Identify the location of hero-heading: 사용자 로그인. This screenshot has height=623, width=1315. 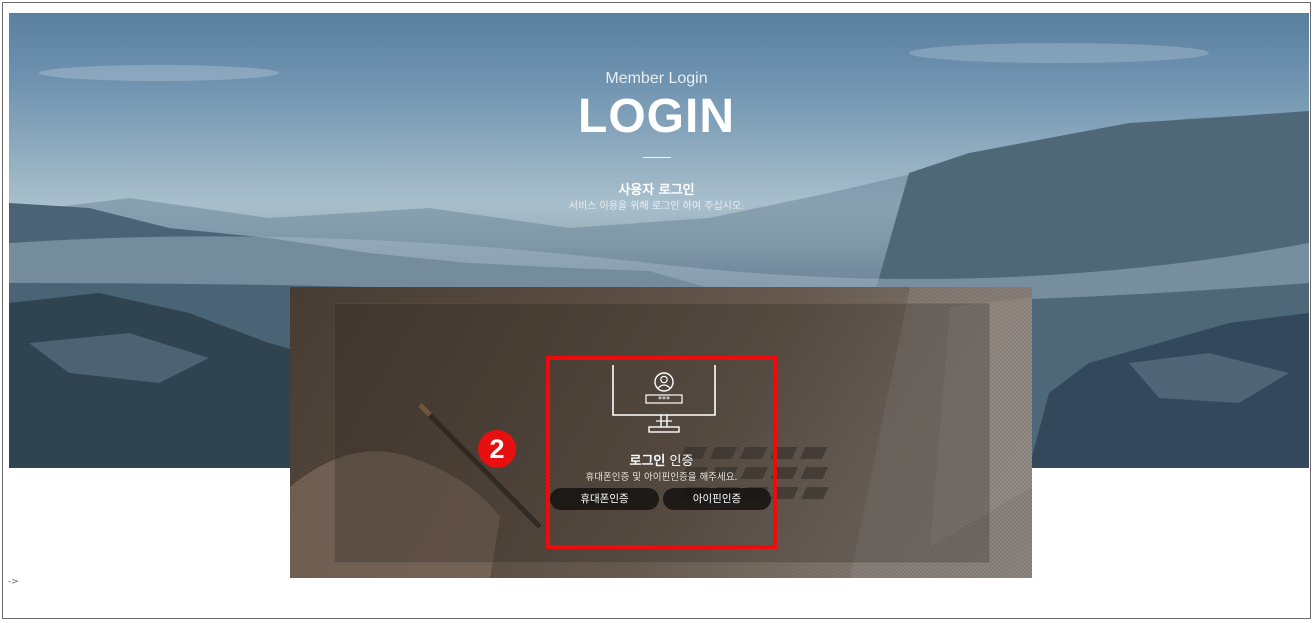
(656, 190).